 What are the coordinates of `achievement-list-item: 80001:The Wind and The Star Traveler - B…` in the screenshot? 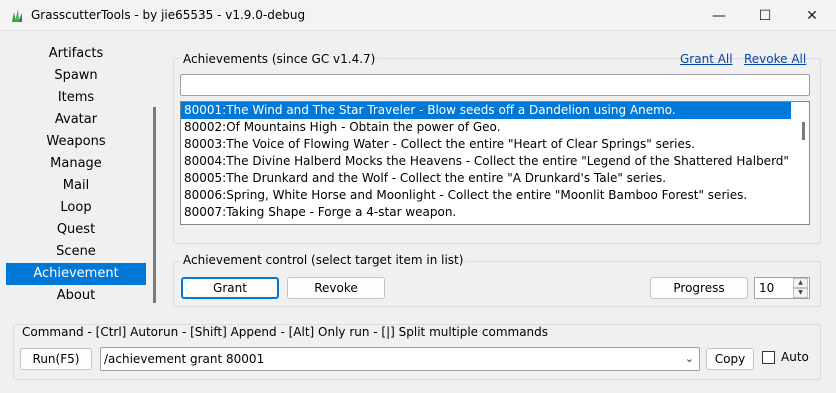 It's located at (486, 110).